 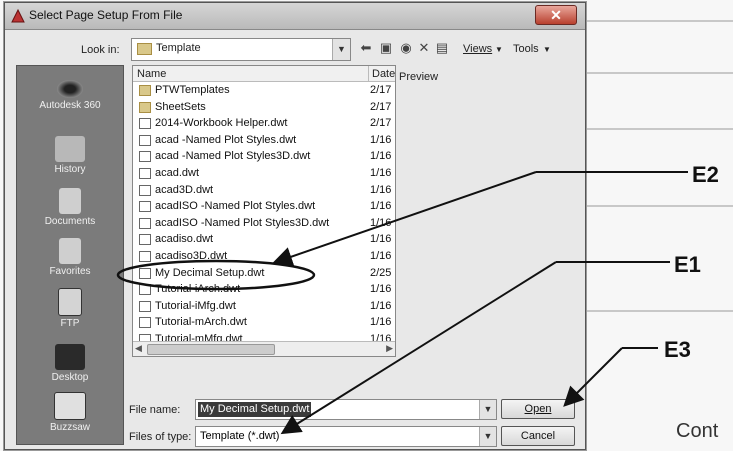 What do you see at coordinates (201, 322) in the screenshot?
I see `file-name: Tutorial-mArch.dwt` at bounding box center [201, 322].